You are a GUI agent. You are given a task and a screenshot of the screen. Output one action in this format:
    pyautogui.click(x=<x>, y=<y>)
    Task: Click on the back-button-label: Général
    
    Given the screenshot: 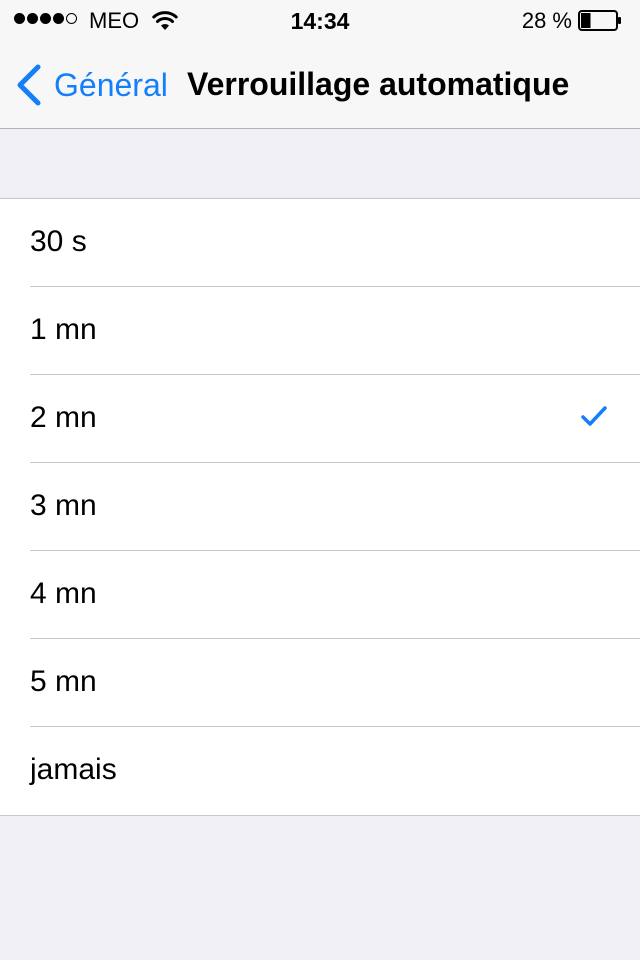 What is the action you would take?
    pyautogui.click(x=111, y=85)
    